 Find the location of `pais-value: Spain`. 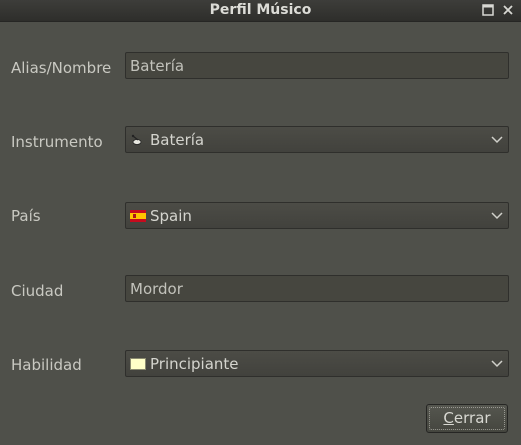

pais-value: Spain is located at coordinates (171, 216).